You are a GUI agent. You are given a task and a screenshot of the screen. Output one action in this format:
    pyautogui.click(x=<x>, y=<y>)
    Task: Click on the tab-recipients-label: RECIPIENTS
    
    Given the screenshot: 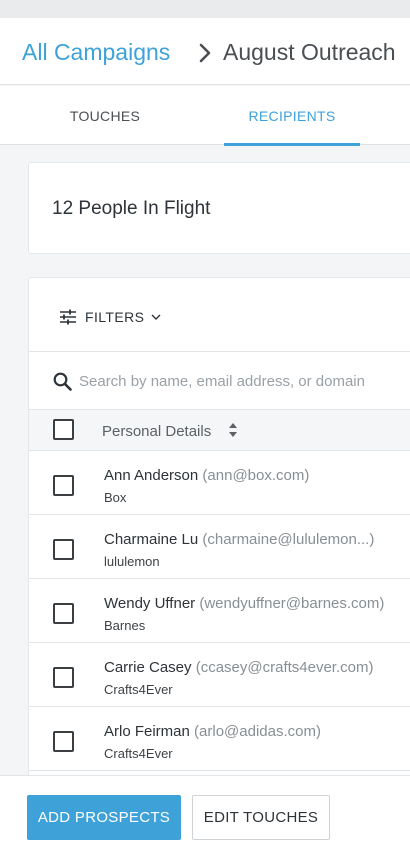 What is the action you would take?
    pyautogui.click(x=292, y=115)
    